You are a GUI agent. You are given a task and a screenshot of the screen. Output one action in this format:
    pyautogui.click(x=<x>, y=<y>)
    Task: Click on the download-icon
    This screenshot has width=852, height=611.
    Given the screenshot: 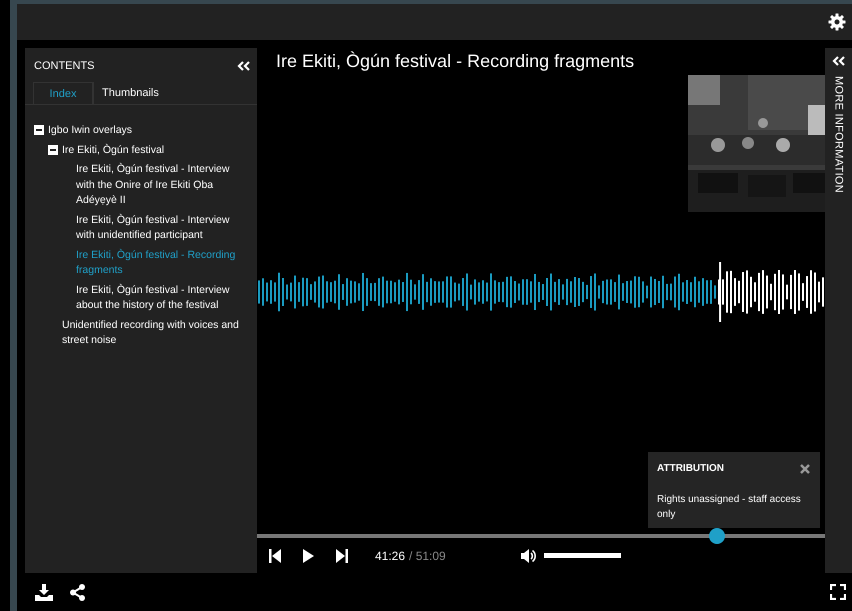 What is the action you would take?
    pyautogui.click(x=44, y=592)
    